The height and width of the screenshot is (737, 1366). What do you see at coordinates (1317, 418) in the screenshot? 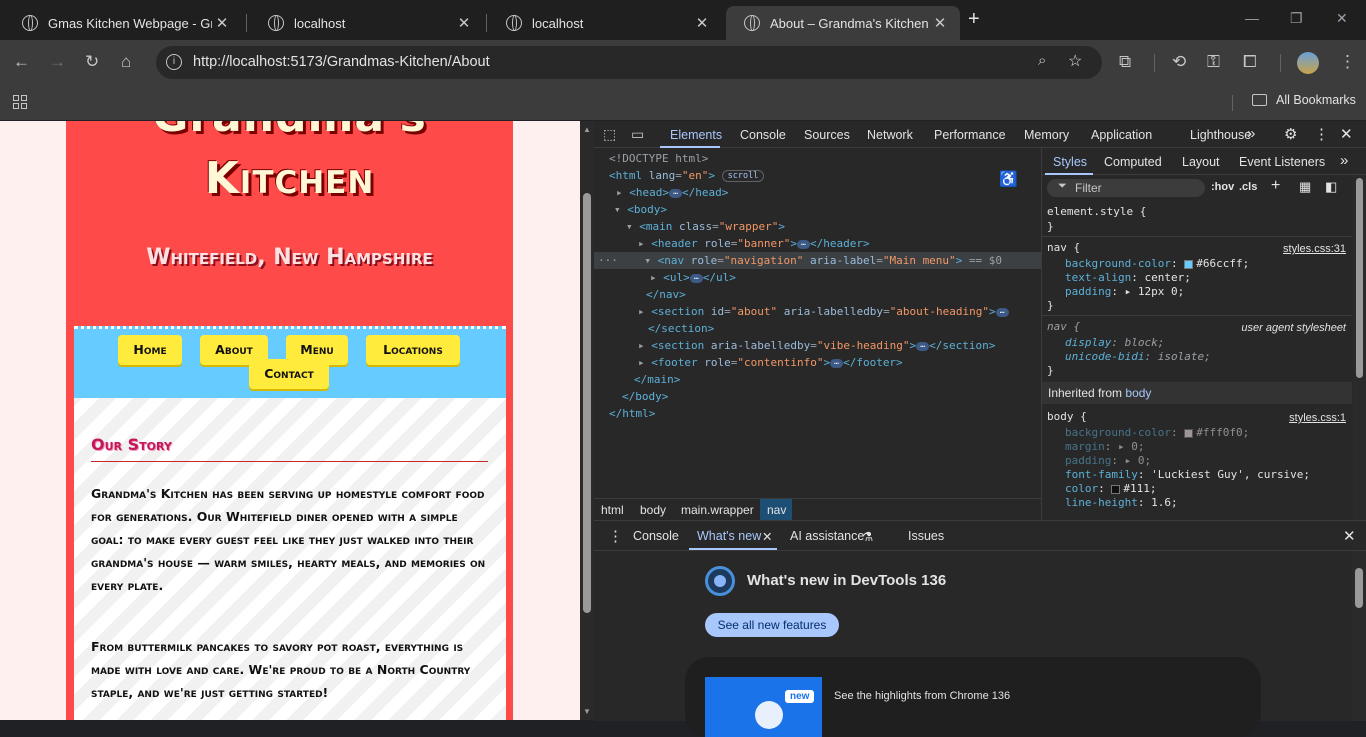
I see `body-rule-source-link: styles.css:1` at bounding box center [1317, 418].